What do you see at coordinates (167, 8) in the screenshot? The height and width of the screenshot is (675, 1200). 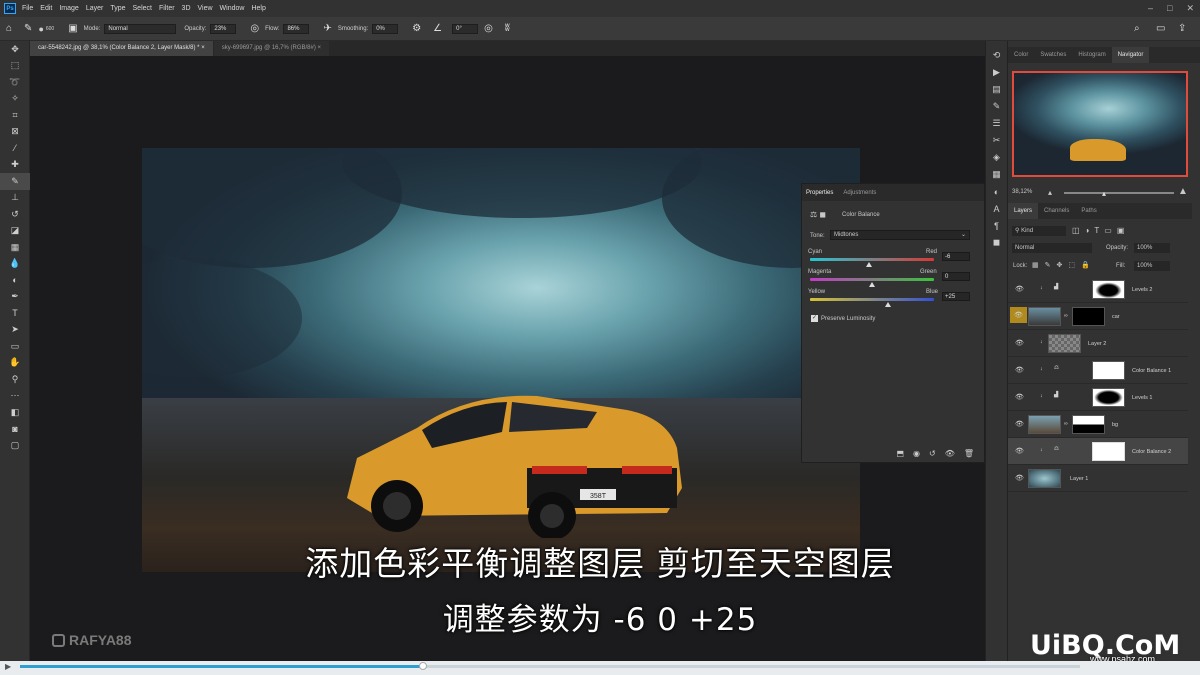 I see `menu-filter: Filter` at bounding box center [167, 8].